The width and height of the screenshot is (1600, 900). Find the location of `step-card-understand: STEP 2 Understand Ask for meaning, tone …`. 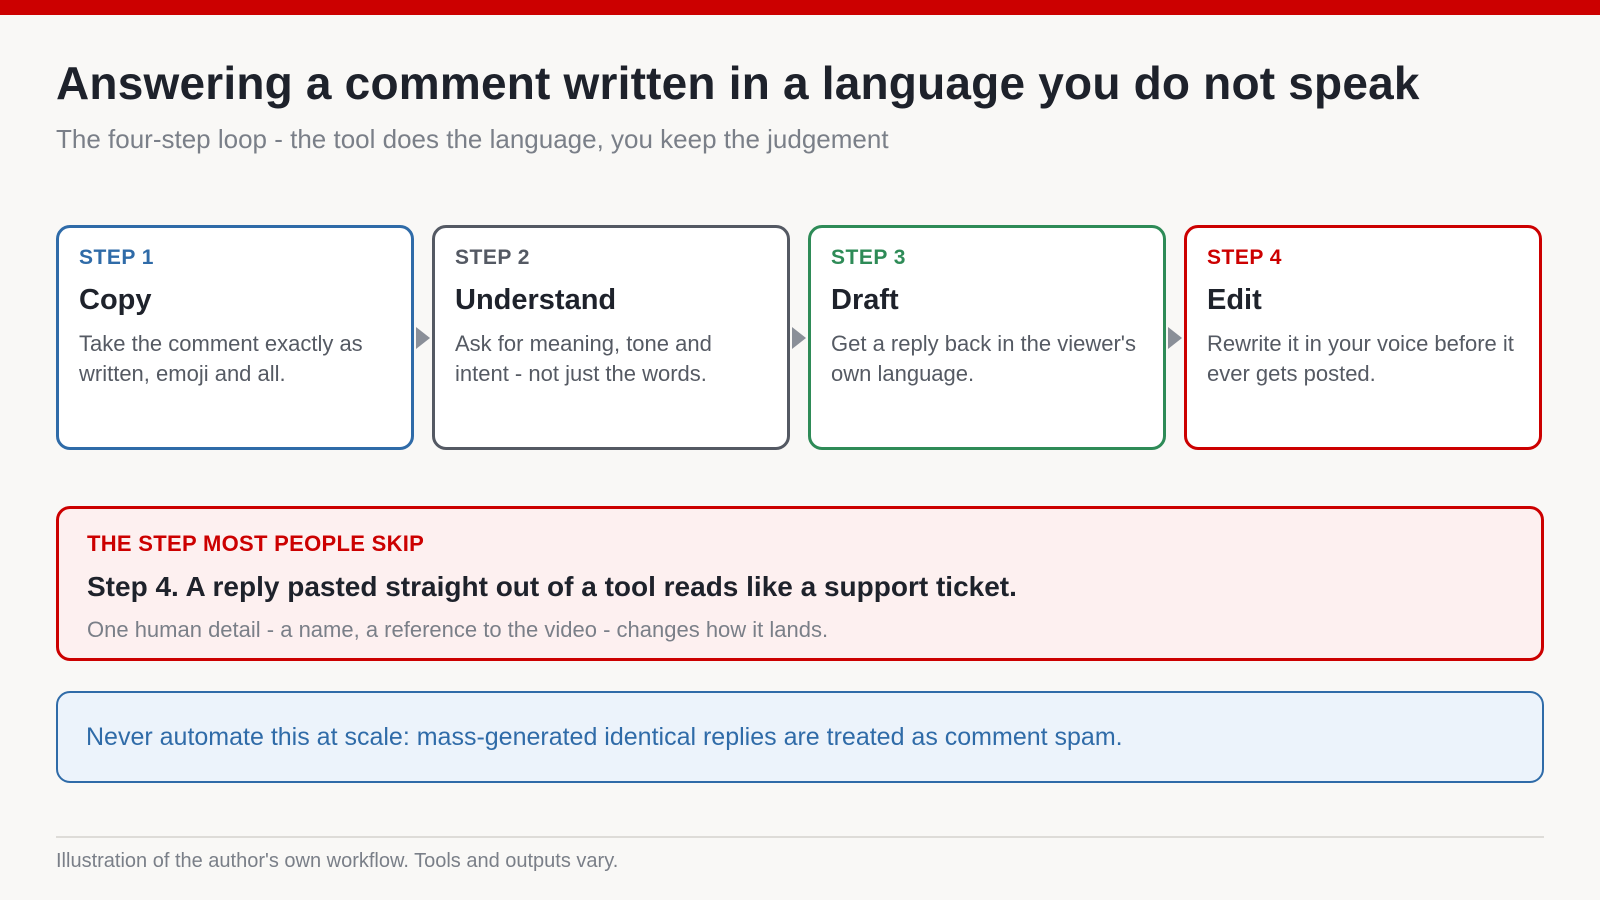

step-card-understand: STEP 2 Understand Ask for meaning, tone … is located at coordinates (611, 337).